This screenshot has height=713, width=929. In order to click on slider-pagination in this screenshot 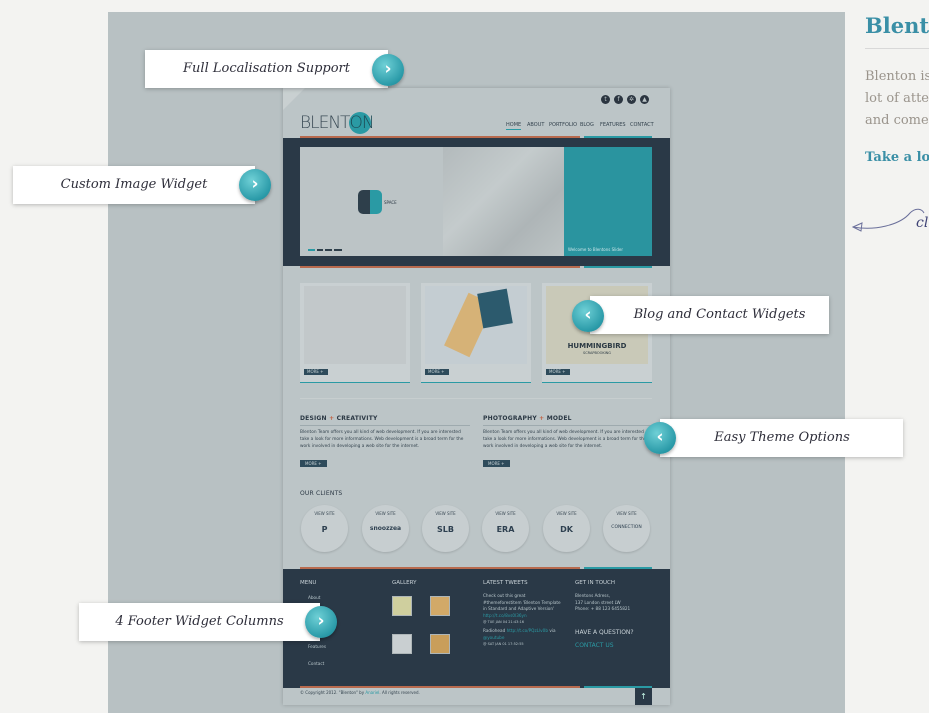, I will do `click(325, 250)`.